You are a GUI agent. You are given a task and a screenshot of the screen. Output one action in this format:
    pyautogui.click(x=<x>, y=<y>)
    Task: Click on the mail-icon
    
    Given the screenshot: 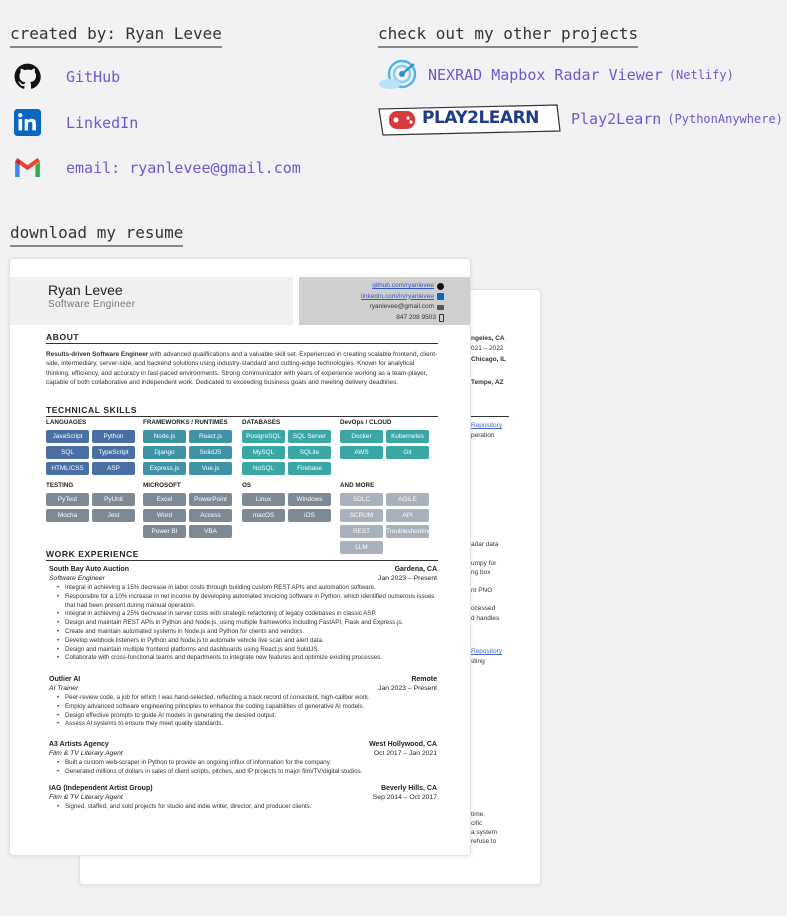 What is the action you would take?
    pyautogui.click(x=440, y=307)
    